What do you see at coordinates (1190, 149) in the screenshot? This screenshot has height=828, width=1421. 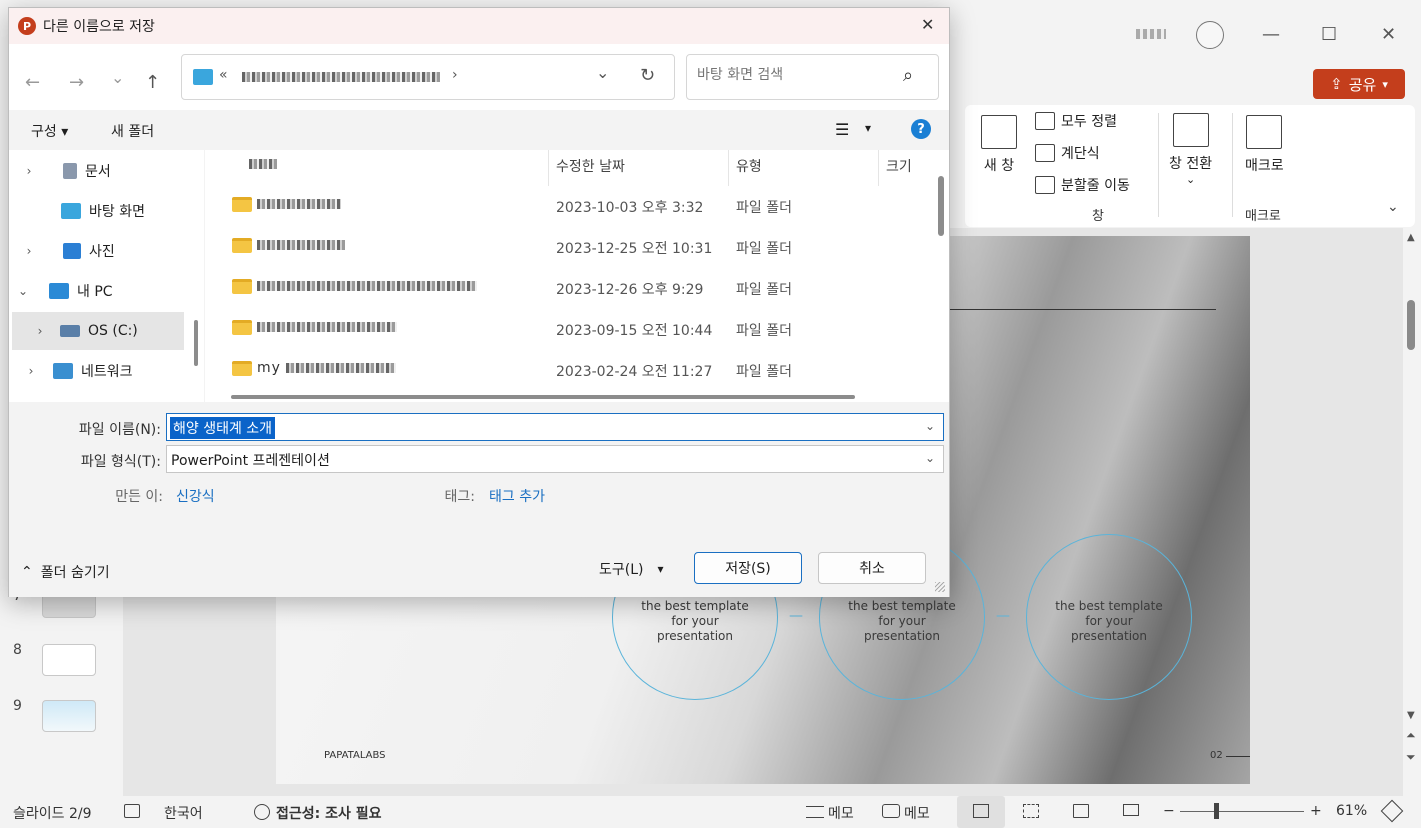 I see `switch-windows-button: 창 전환 ⌄` at bounding box center [1190, 149].